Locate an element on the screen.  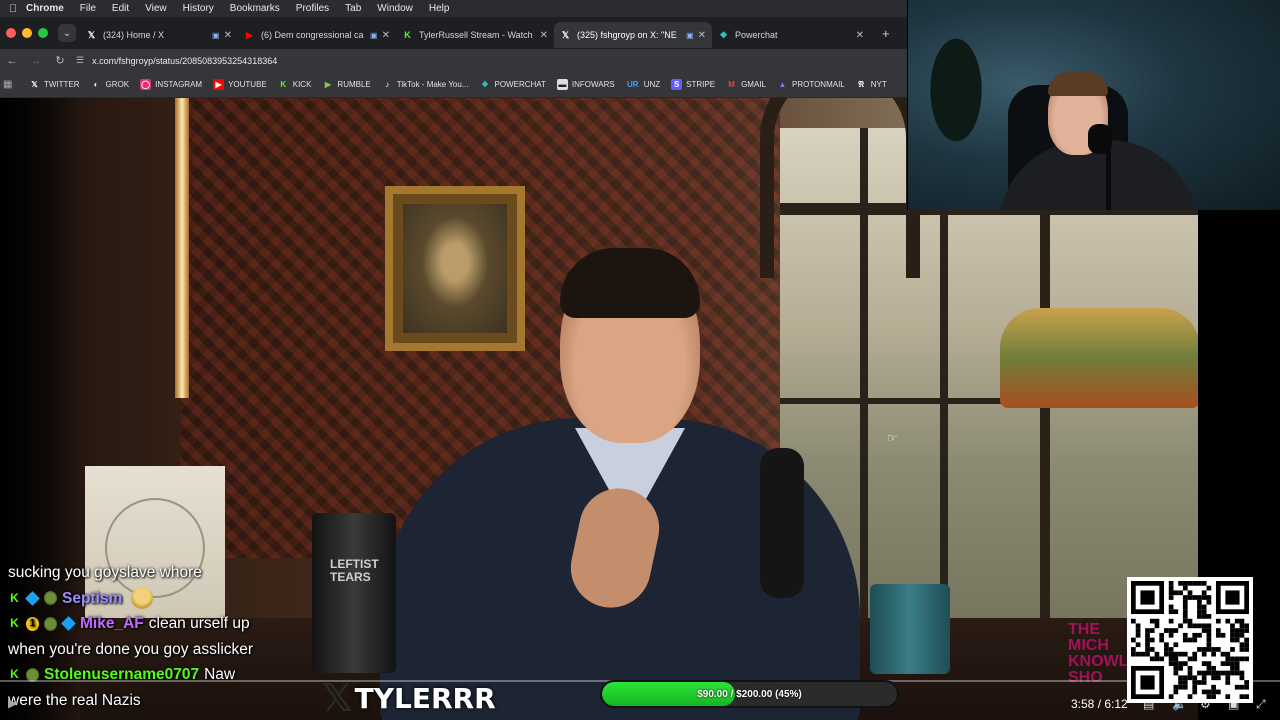
qr-code is located at coordinates (1190, 640).